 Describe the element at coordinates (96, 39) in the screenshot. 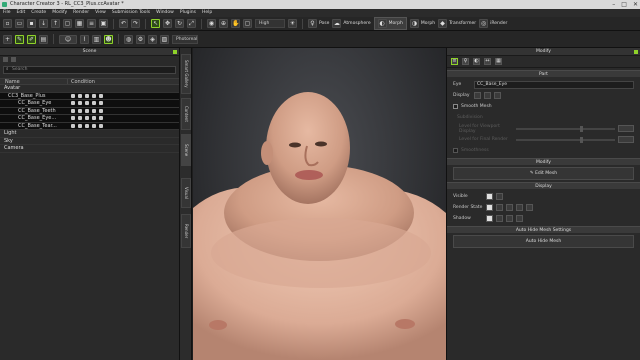

I see `cloth-icon: ▥` at that location.